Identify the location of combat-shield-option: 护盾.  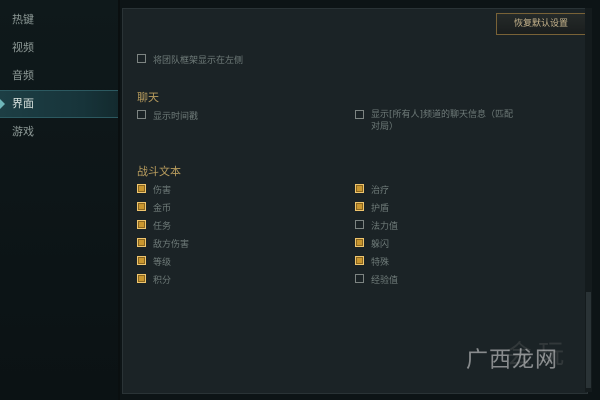
(372, 207).